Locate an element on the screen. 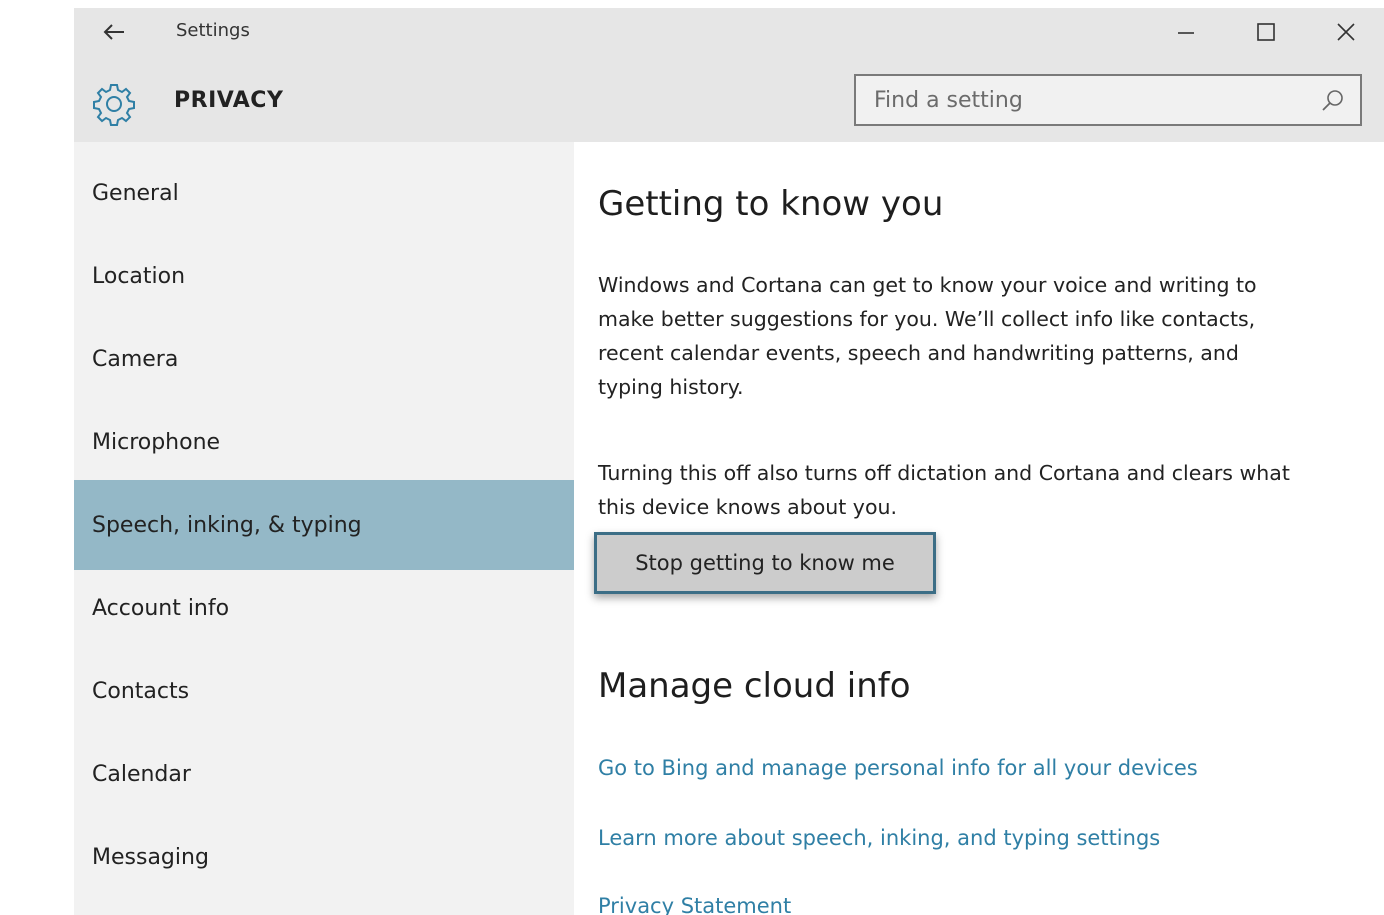 This screenshot has width=1384, height=915. sidebar-item-label: Speech, inking, & typing is located at coordinates (227, 525).